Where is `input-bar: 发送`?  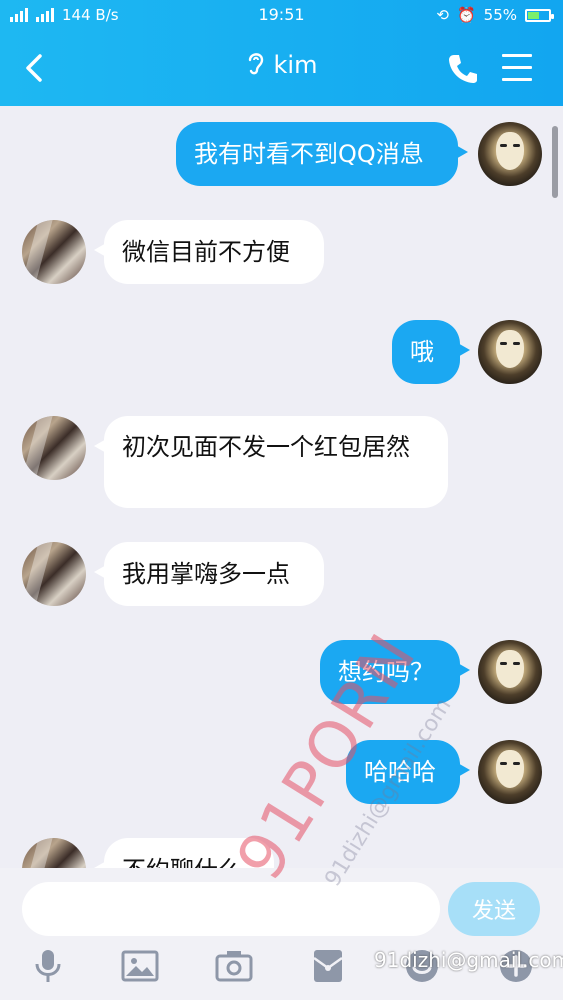 input-bar: 发送 is located at coordinates (281, 934).